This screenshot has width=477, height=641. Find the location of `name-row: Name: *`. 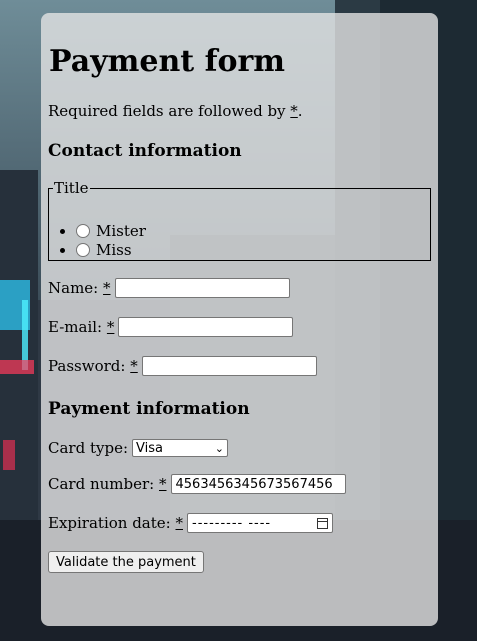

name-row: Name: * is located at coordinates (169, 288).